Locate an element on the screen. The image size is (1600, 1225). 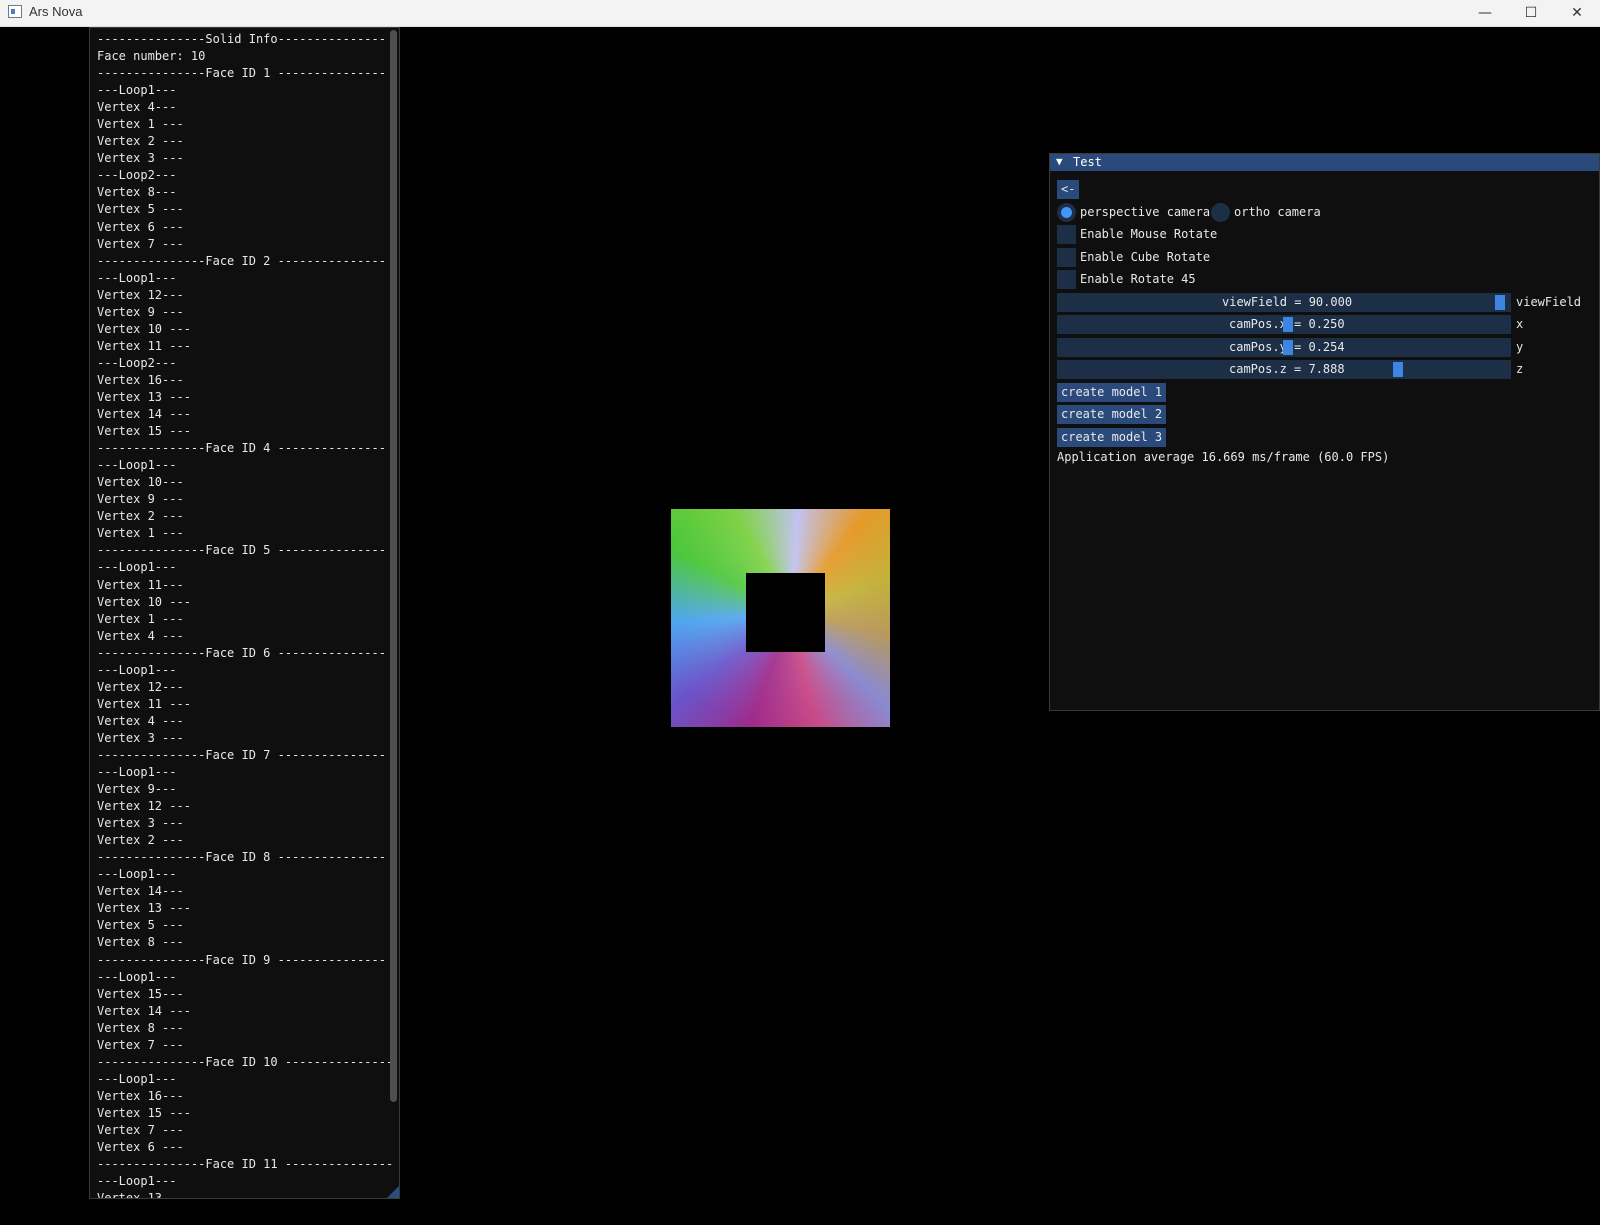
cube-rotate-checkbox is located at coordinates (1066, 257).